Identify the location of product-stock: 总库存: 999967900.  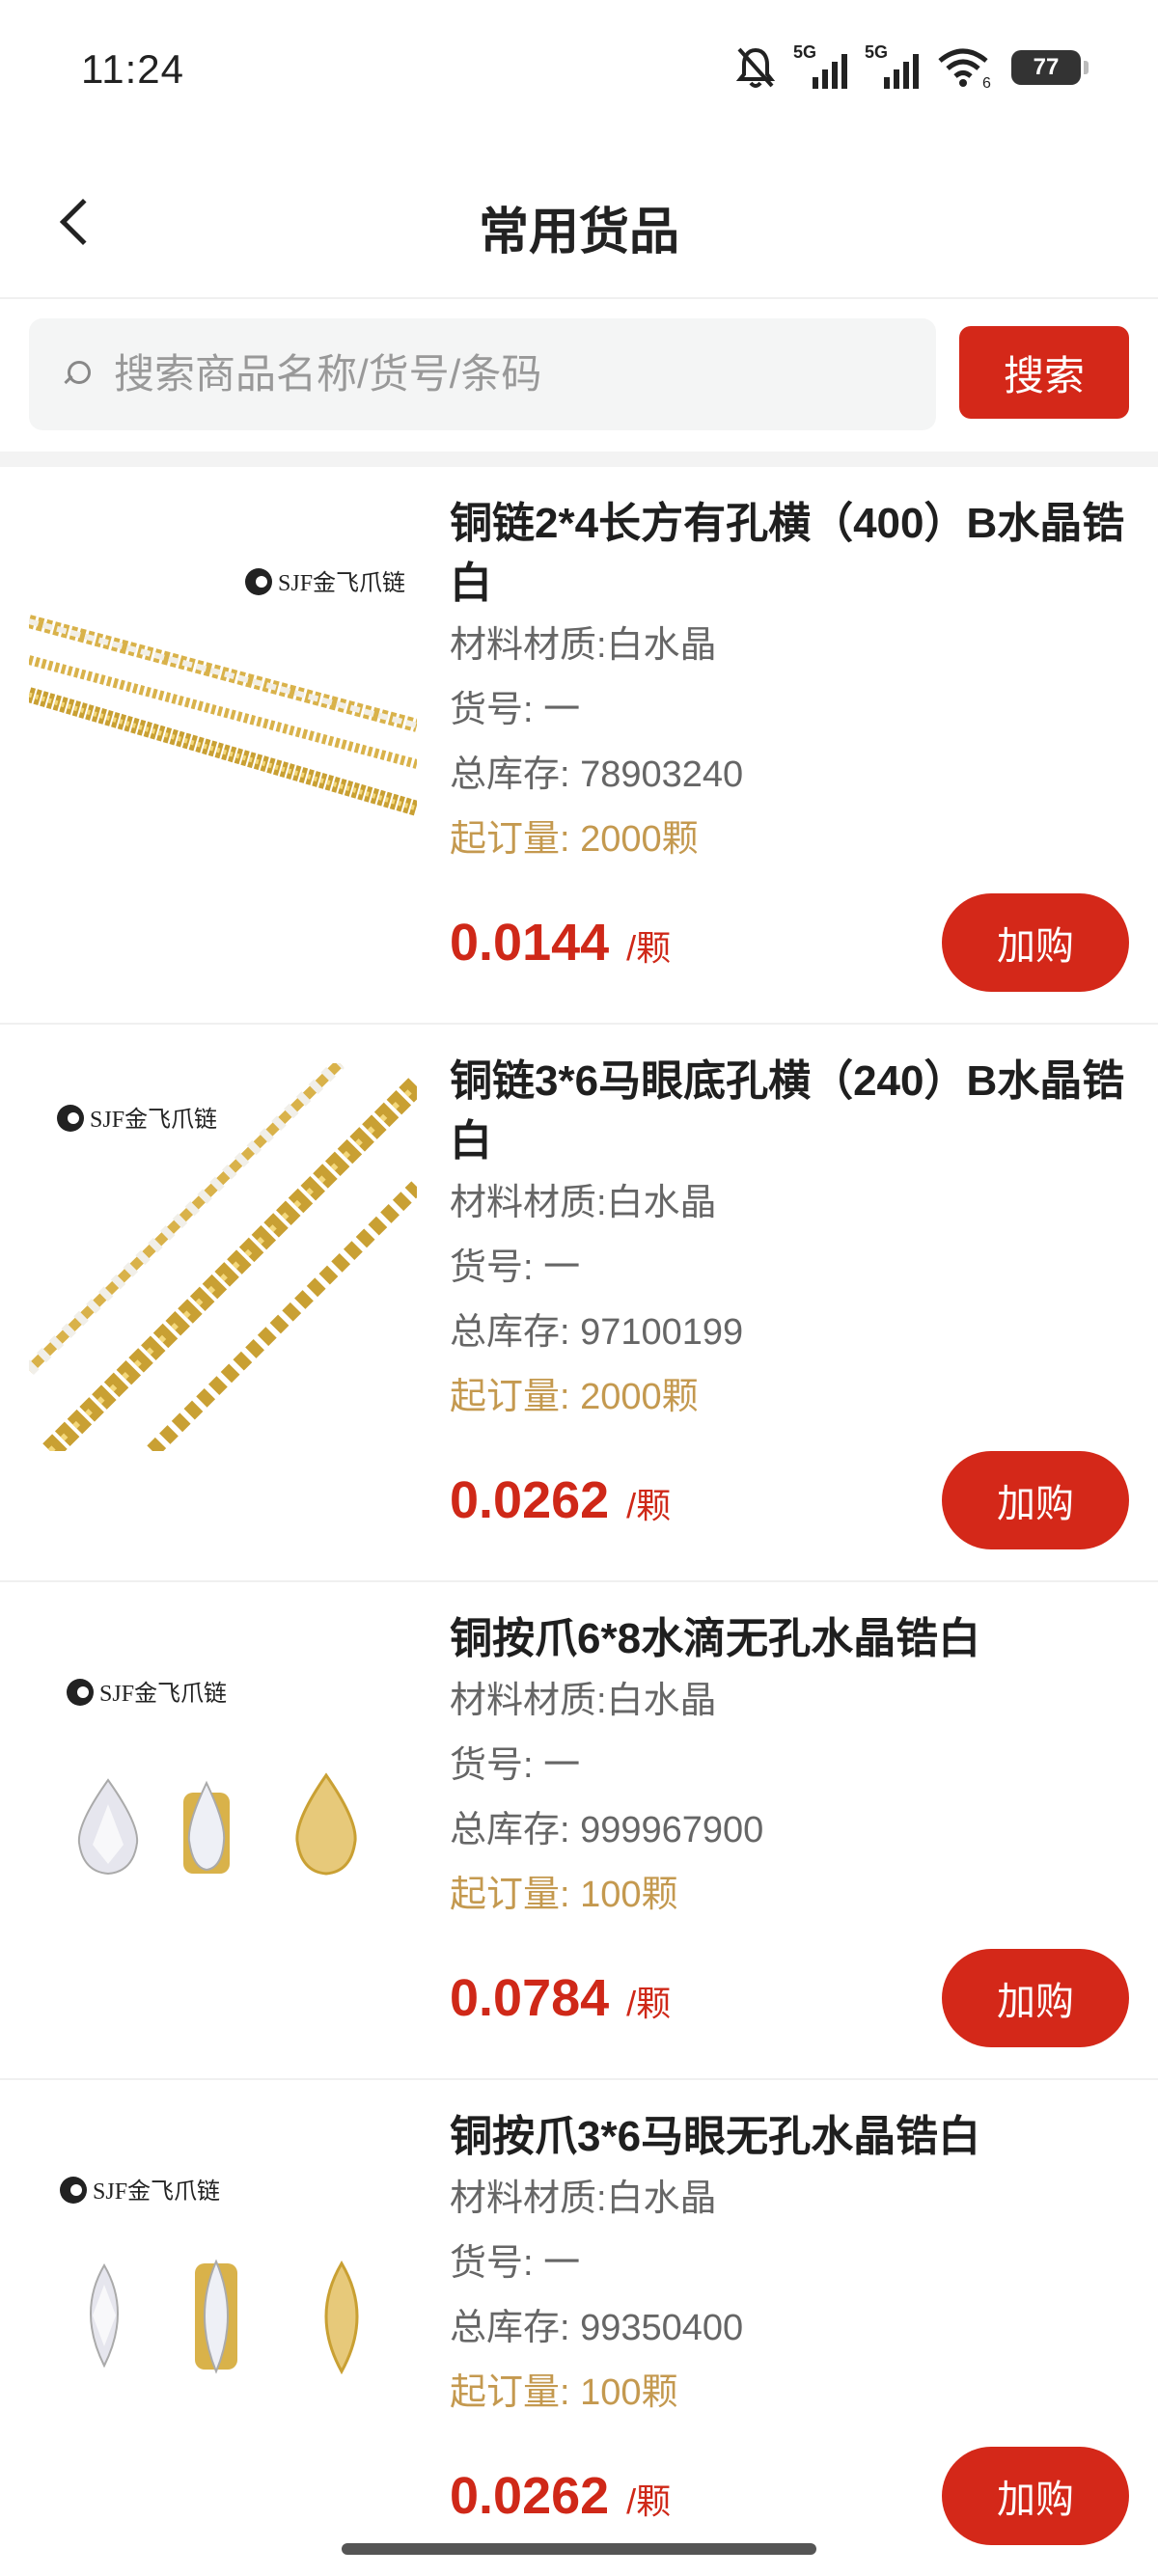
(607, 1830).